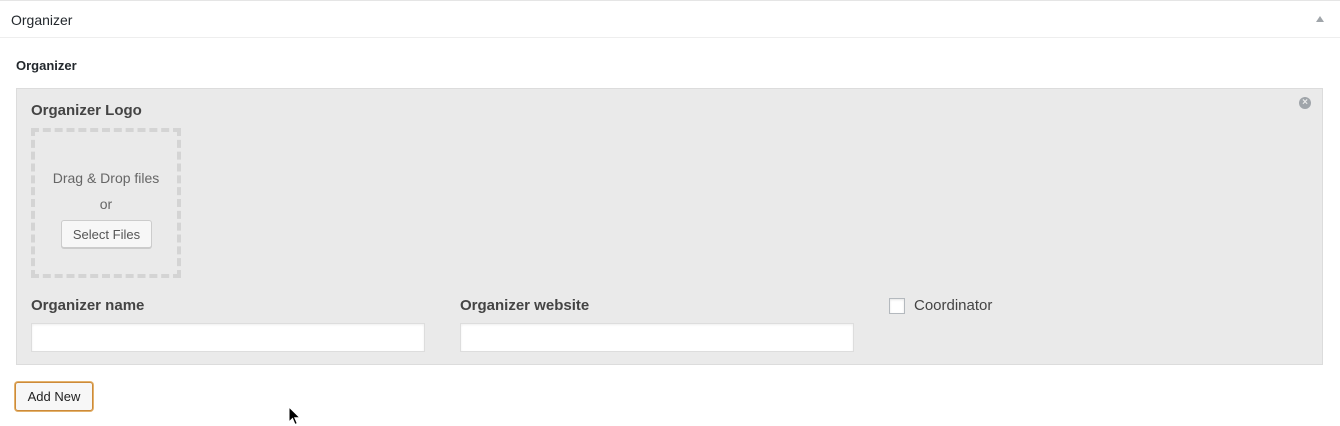  Describe the element at coordinates (54, 396) in the screenshot. I see `add-new-button: Add New` at that location.